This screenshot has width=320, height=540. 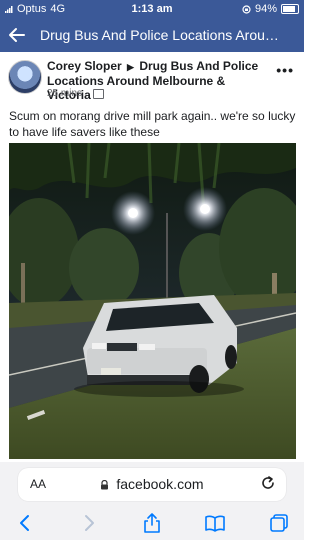 What do you see at coordinates (99, 93) in the screenshot?
I see `group-privacy-icon` at bounding box center [99, 93].